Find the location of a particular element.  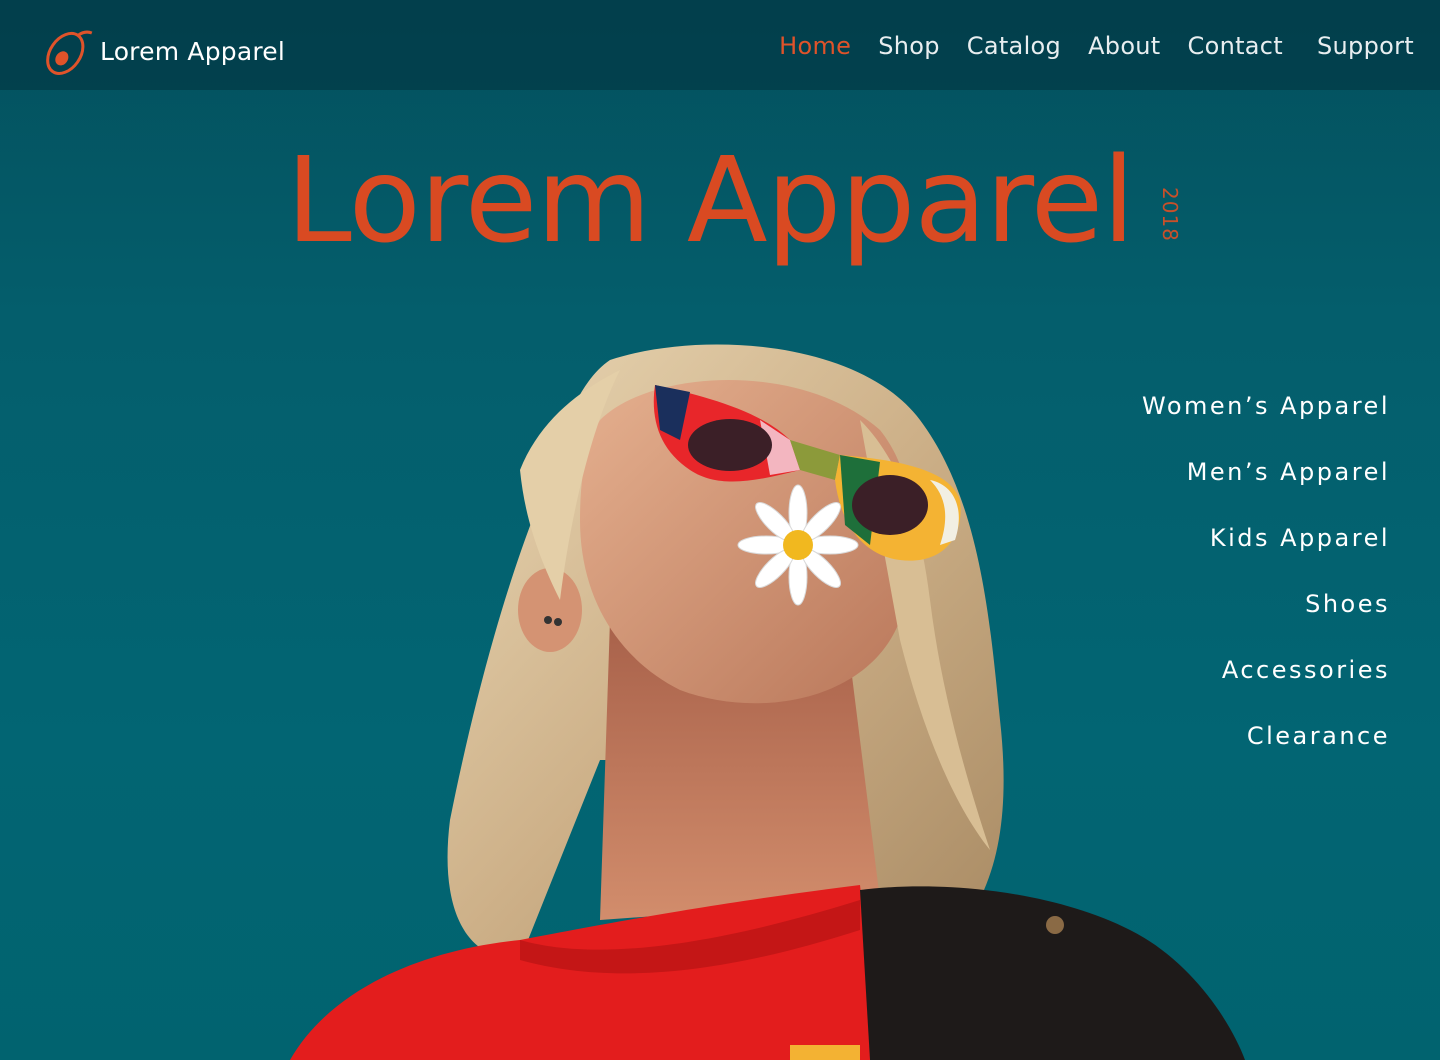

category-mens-apparel: Men’s Apparel is located at coordinates (1288, 487).